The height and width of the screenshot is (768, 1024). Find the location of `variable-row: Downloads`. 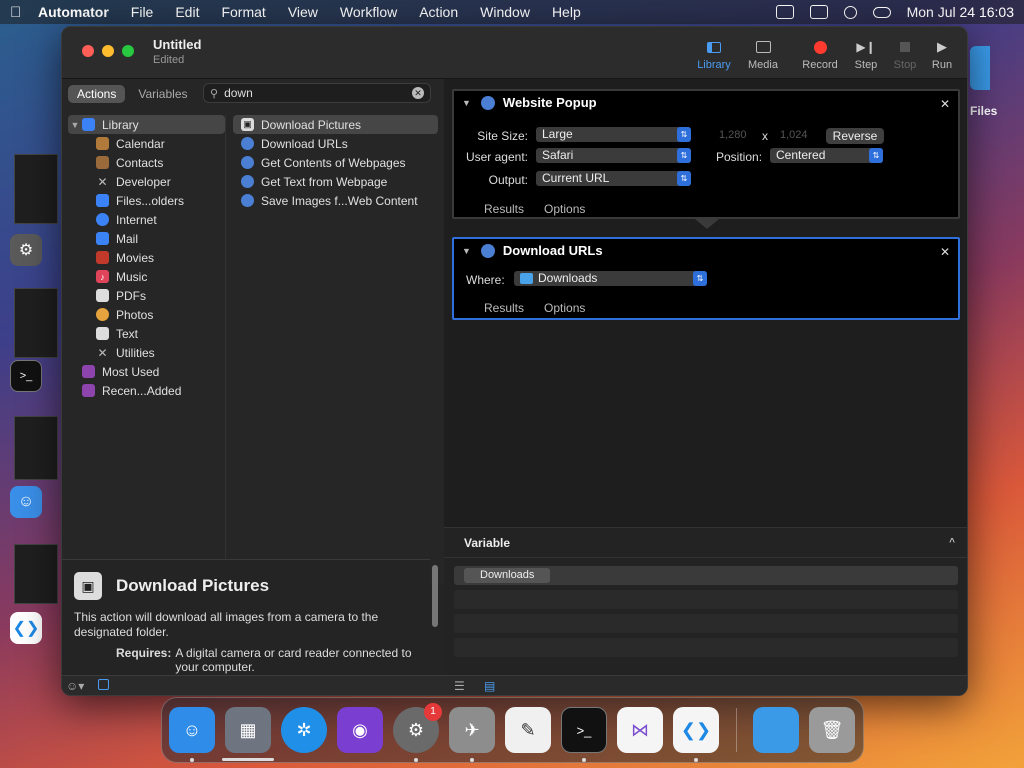

variable-row: Downloads is located at coordinates (706, 575).